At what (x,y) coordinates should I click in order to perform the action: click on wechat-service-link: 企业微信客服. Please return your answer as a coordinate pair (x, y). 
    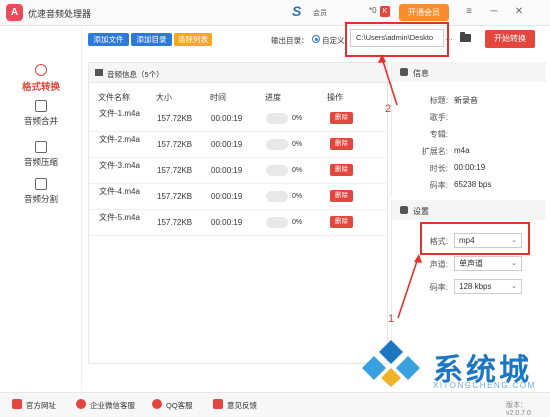
    Looking at the image, I should click on (112, 405).